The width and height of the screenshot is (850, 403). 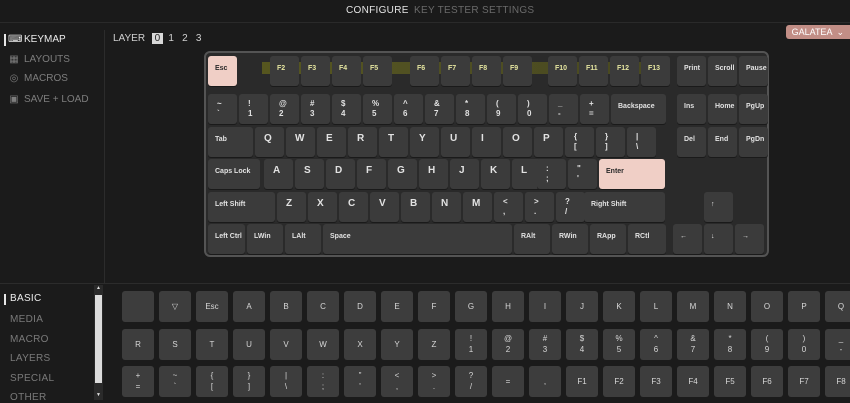 What do you see at coordinates (309, 174) in the screenshot?
I see `key-s: S` at bounding box center [309, 174].